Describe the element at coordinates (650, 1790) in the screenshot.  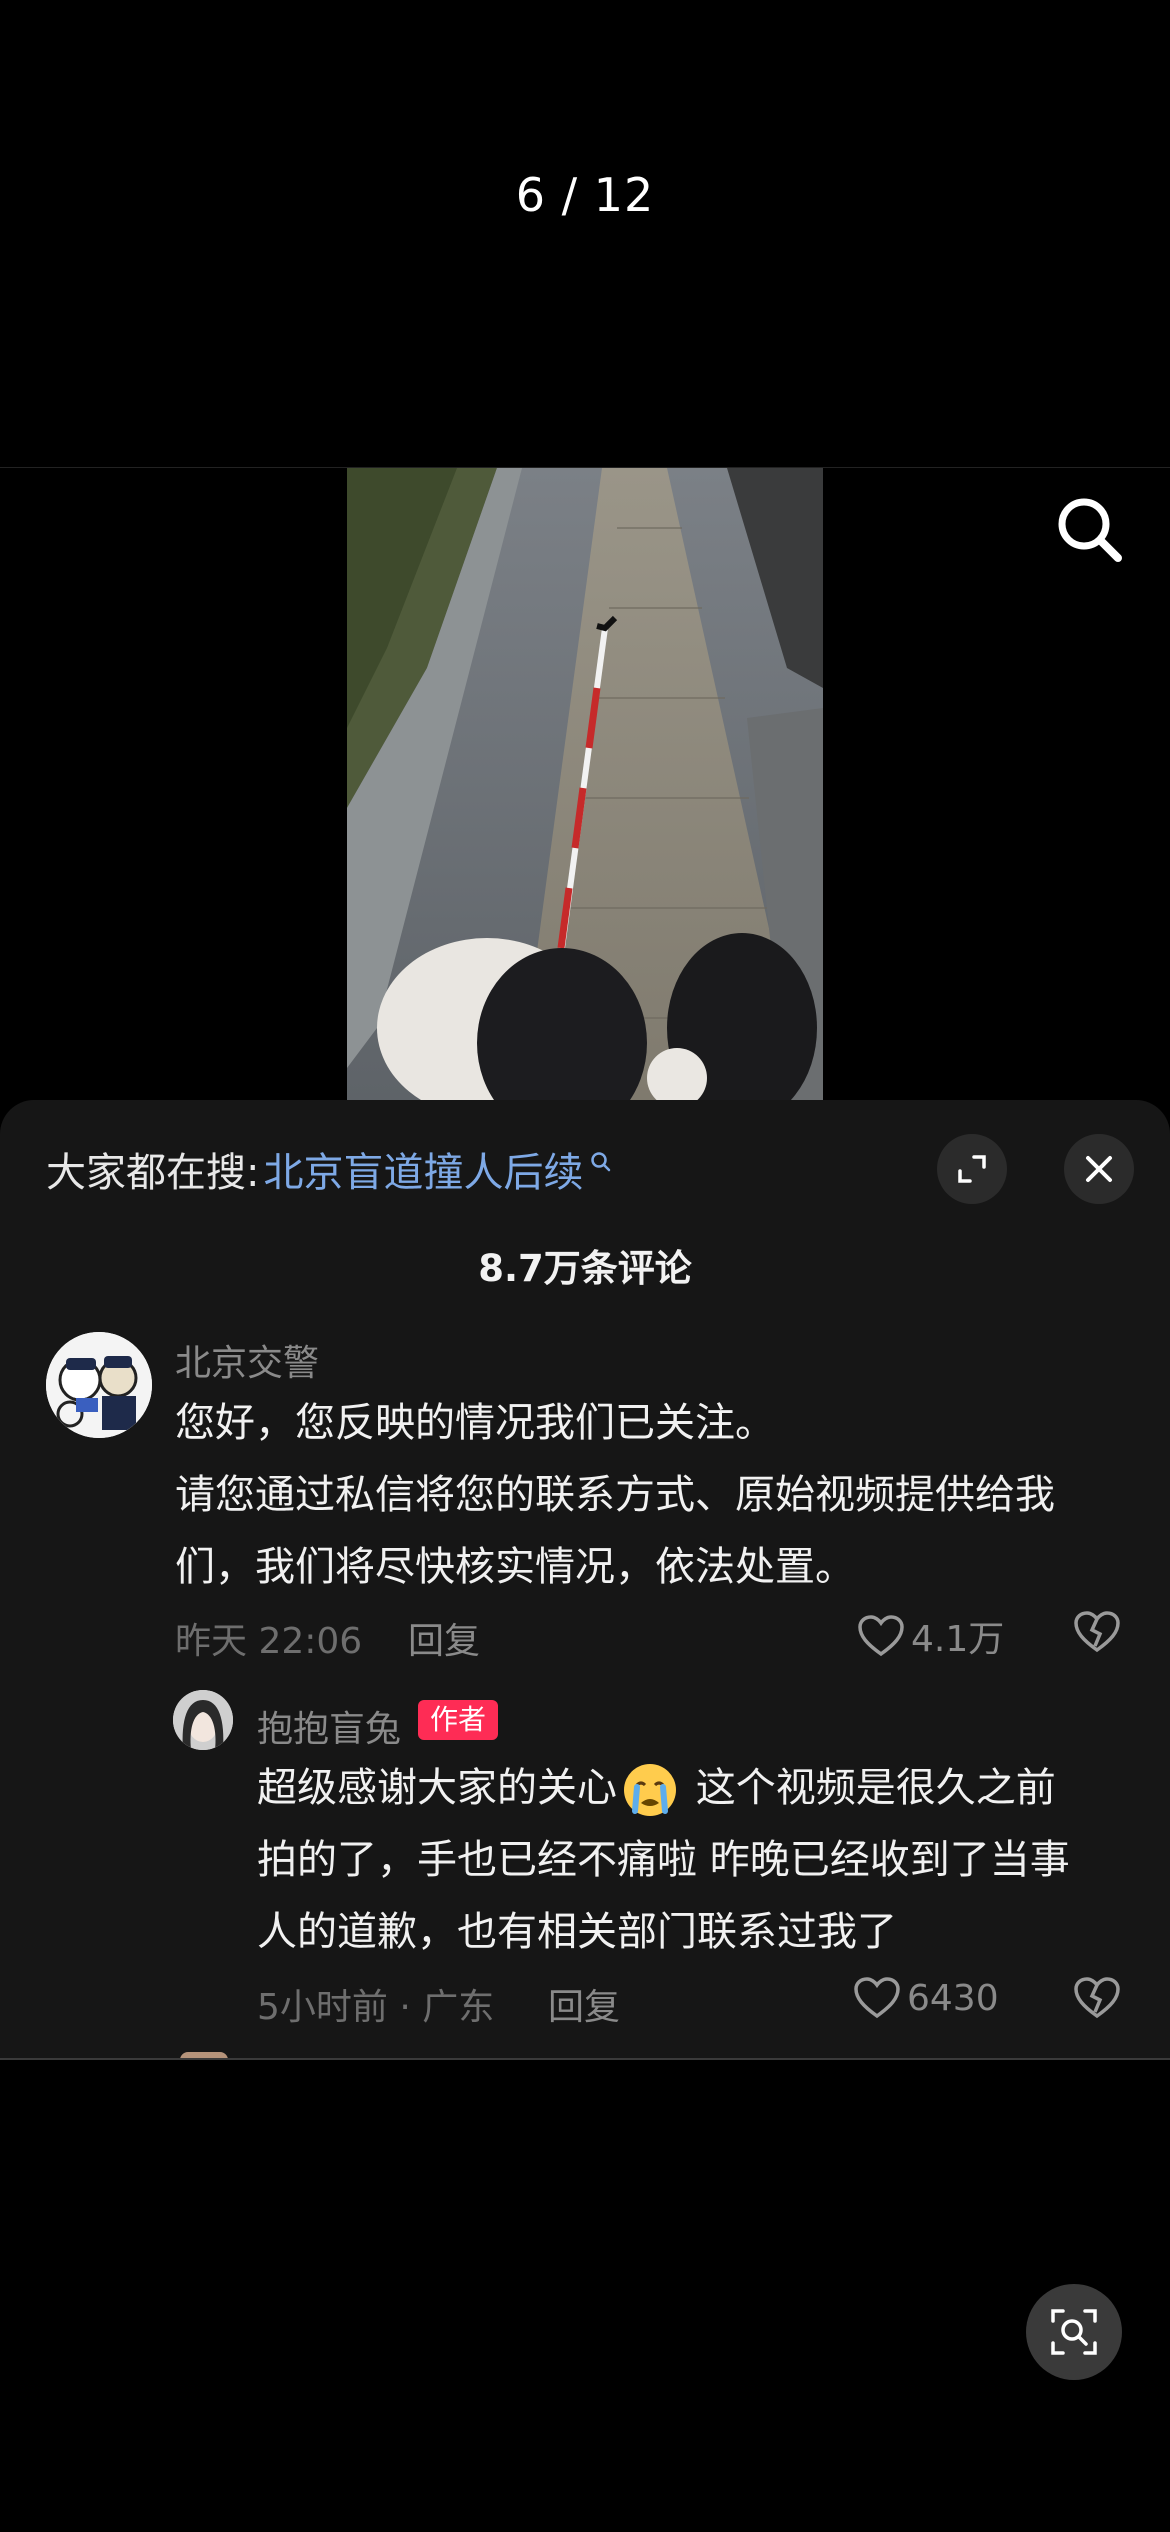
I see `crying-face-emoji` at that location.